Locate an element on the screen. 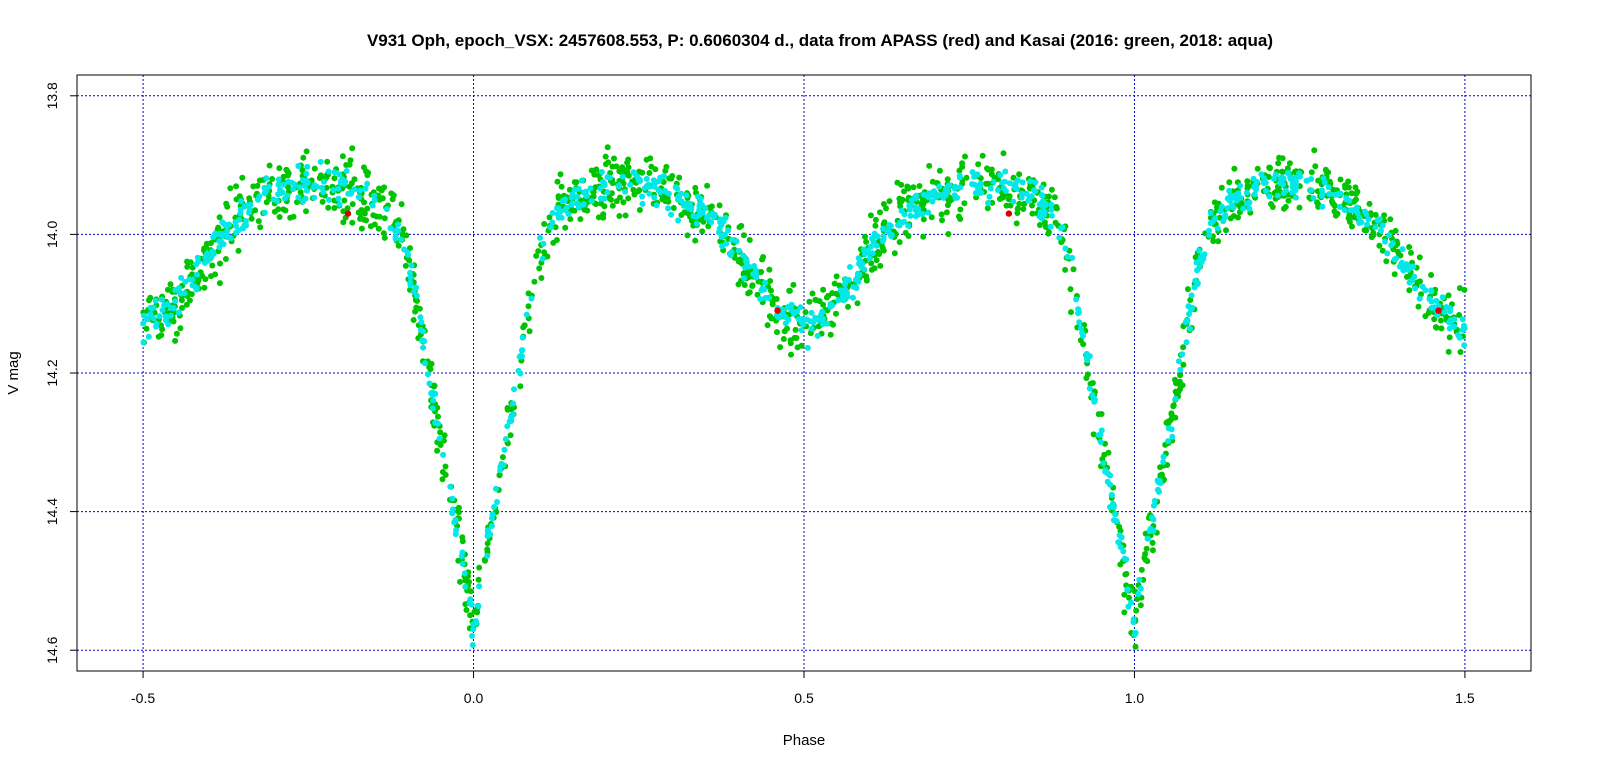 The image size is (1600, 783). apass-point is located at coordinates (777, 310).